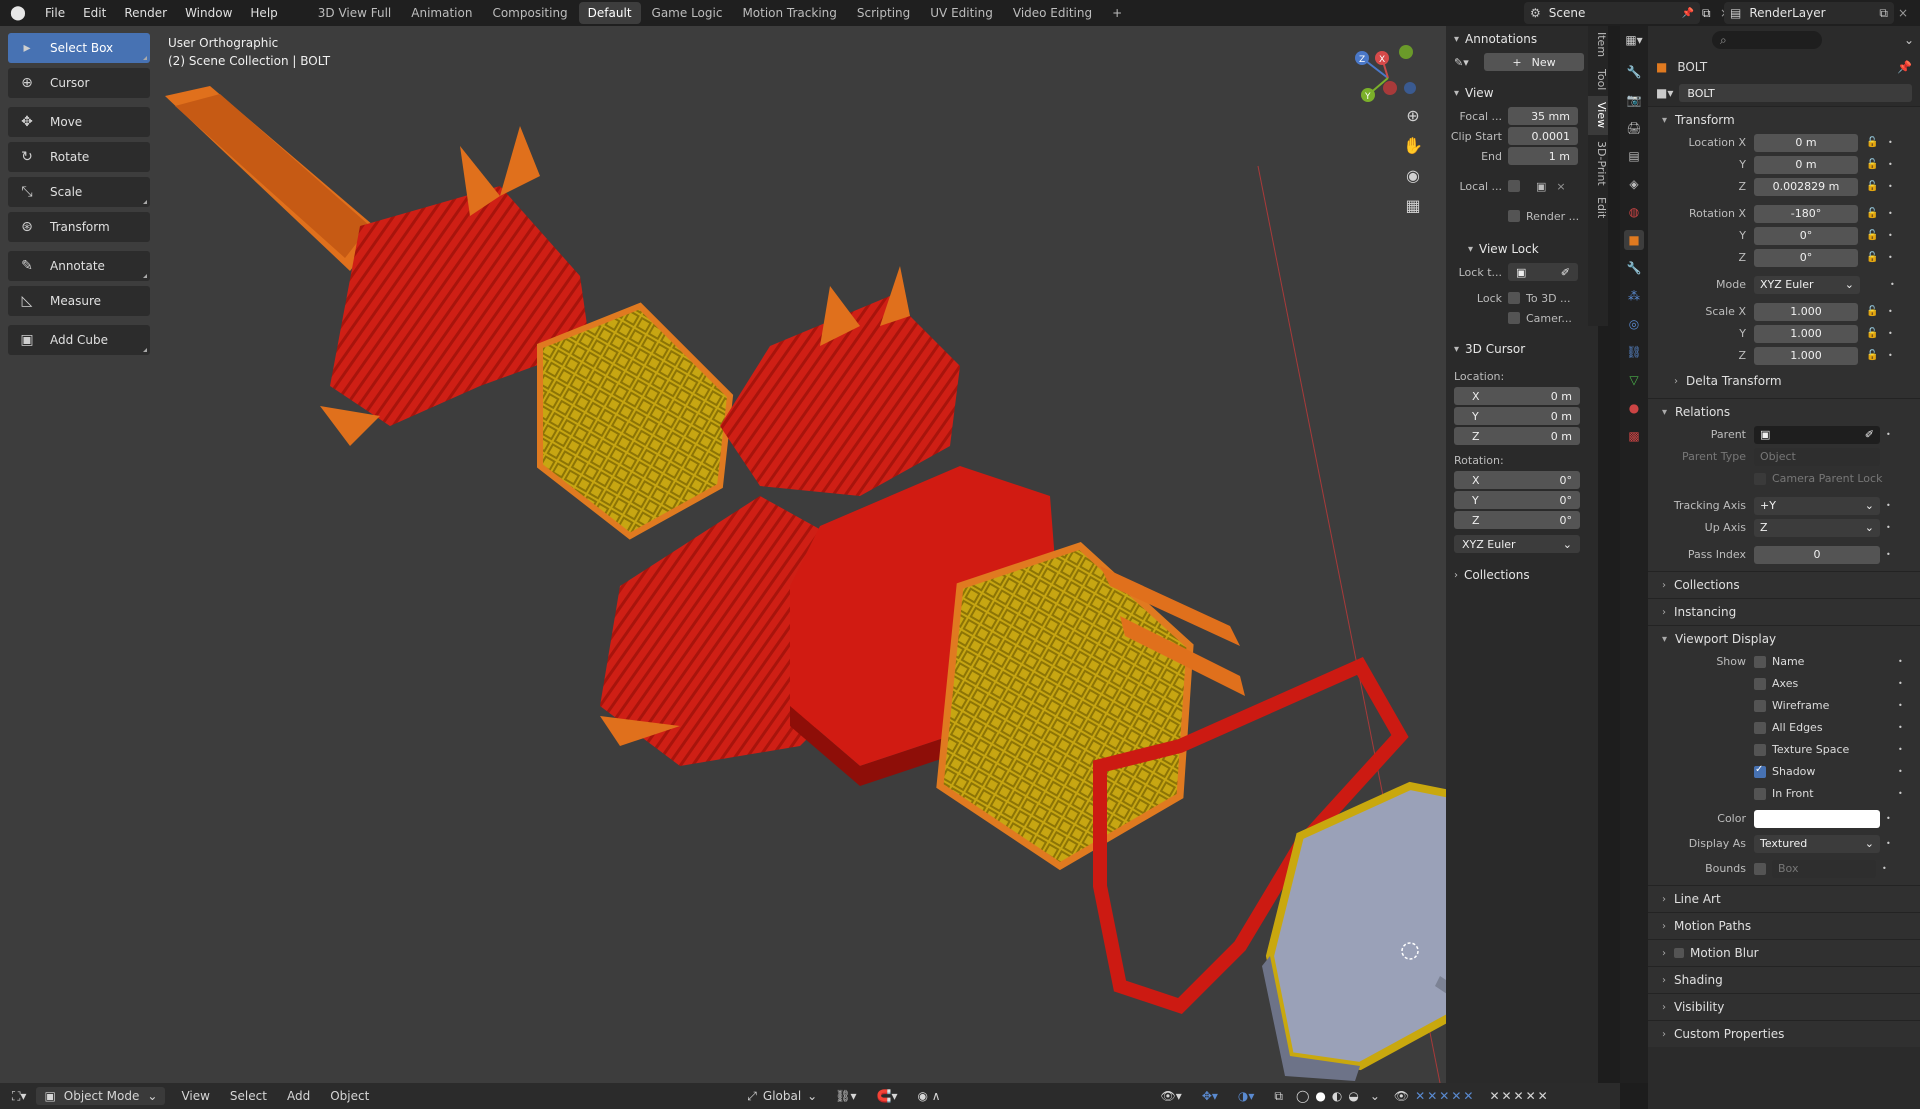  Describe the element at coordinates (1560, 186) in the screenshot. I see `clear-icon: ×` at that location.